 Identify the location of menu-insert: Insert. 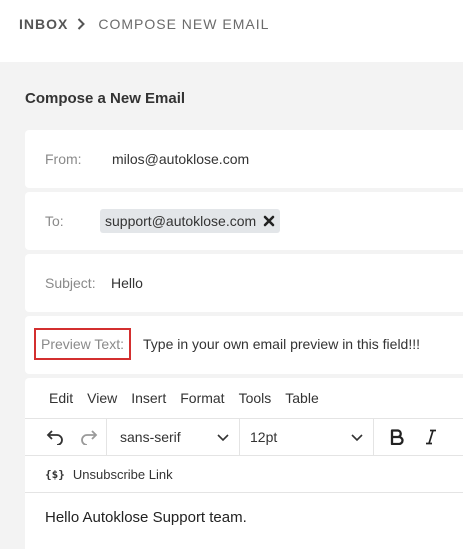
(148, 398).